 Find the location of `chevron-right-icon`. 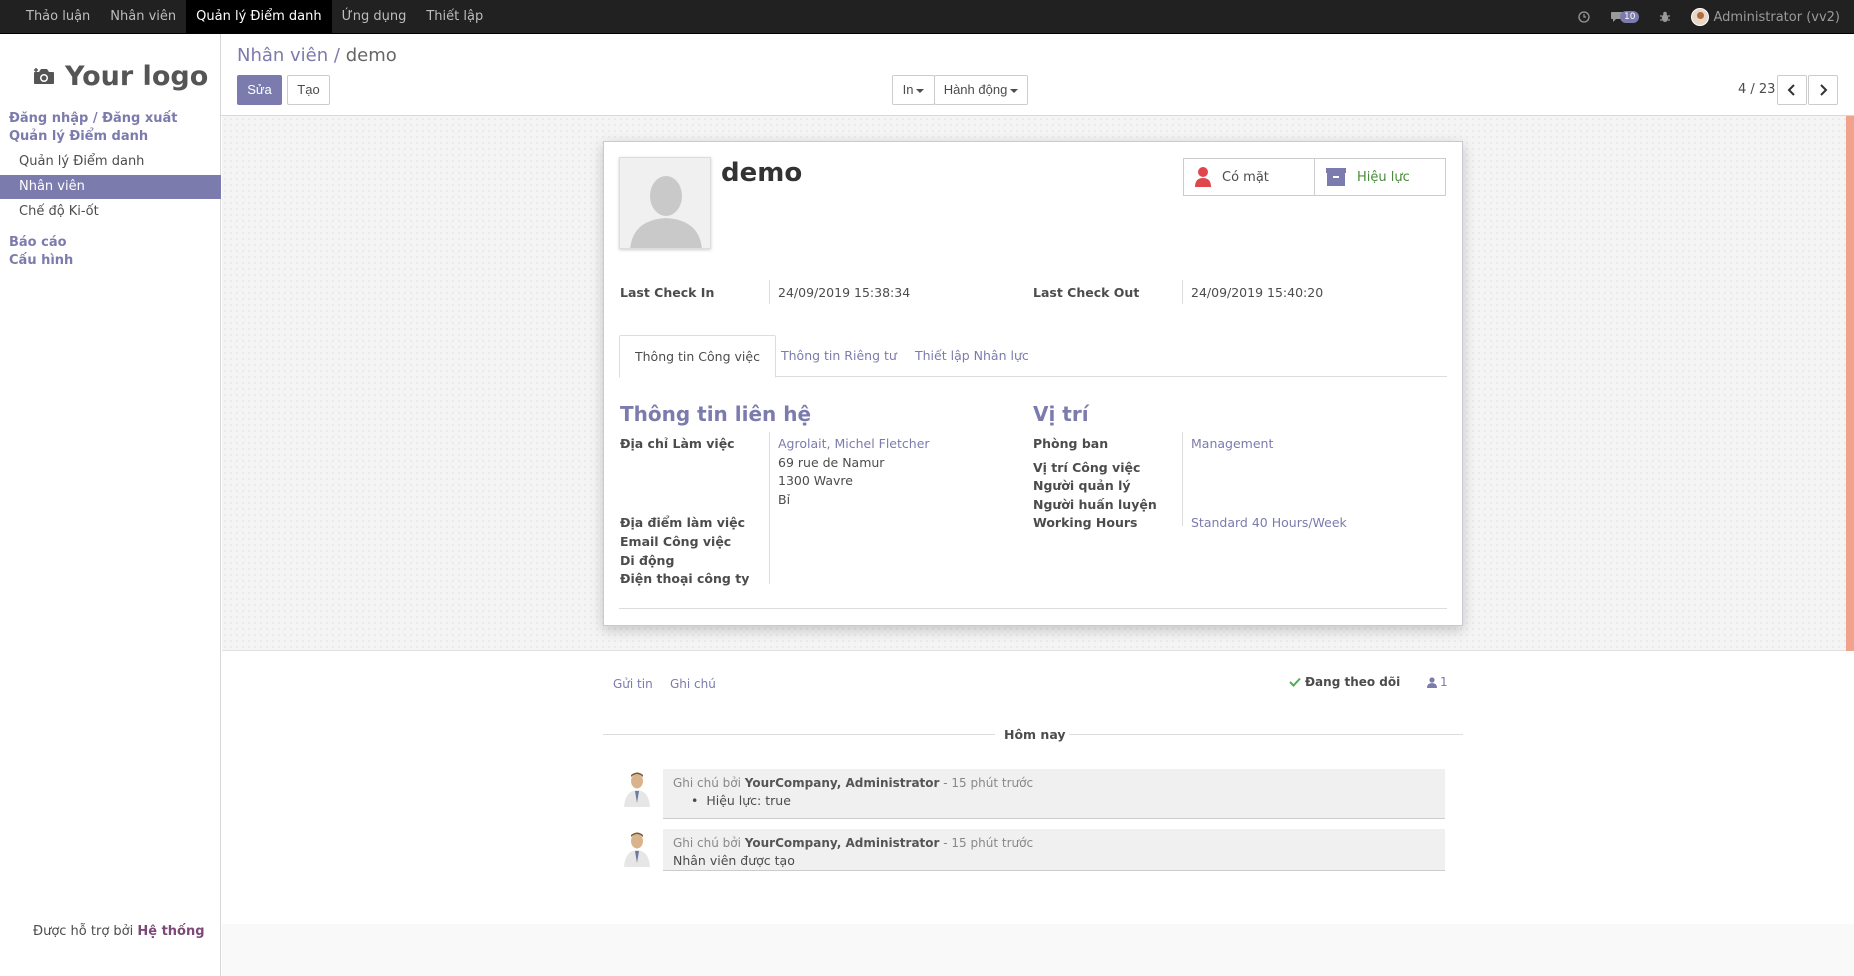

chevron-right-icon is located at coordinates (1824, 90).